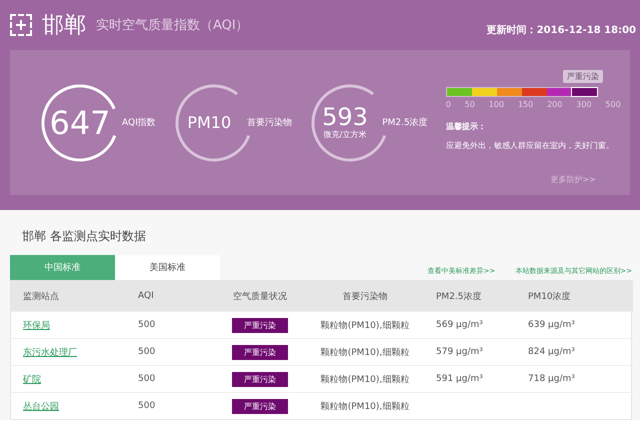 This screenshot has width=640, height=422. I want to click on level-tooltip: 严重污染, so click(582, 76).